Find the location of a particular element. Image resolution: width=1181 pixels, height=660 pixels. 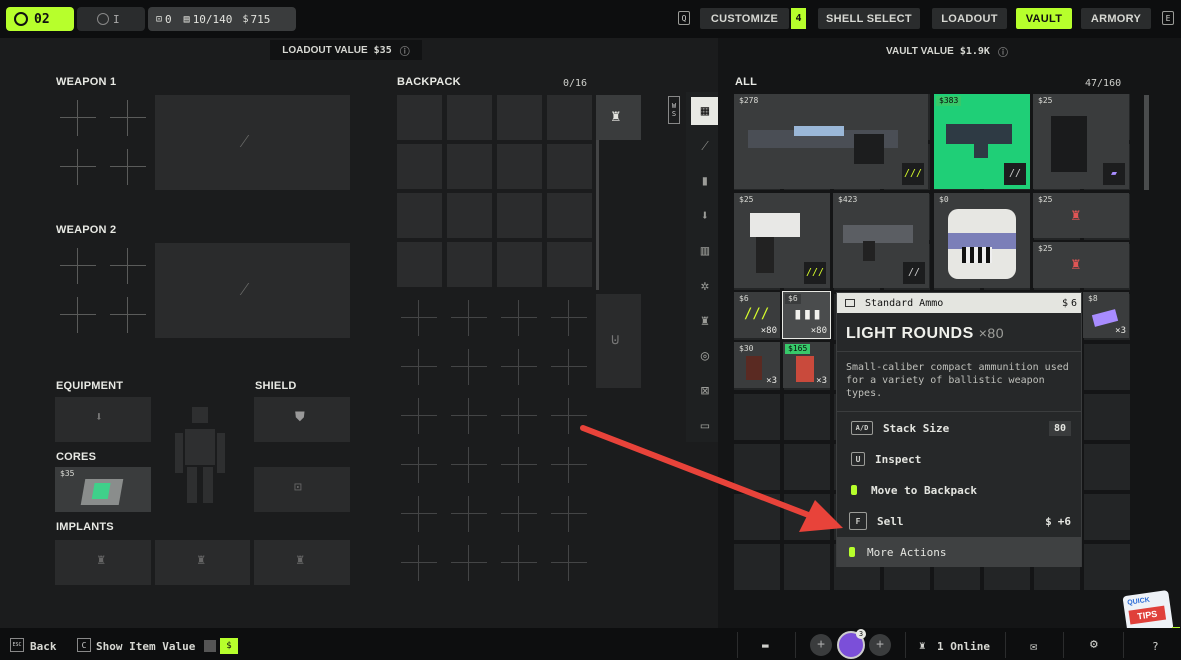

vault-item-heavy-weapon: $25 ▰ is located at coordinates (1081, 141).